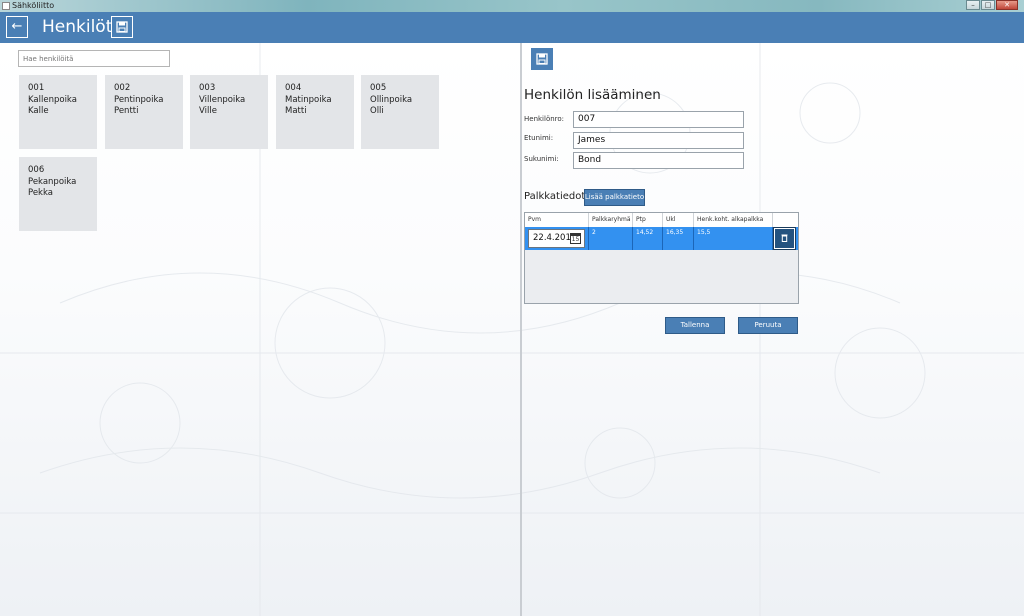 Image resolution: width=1024 pixels, height=616 pixels. What do you see at coordinates (658, 140) in the screenshot?
I see `first-name-field: James` at bounding box center [658, 140].